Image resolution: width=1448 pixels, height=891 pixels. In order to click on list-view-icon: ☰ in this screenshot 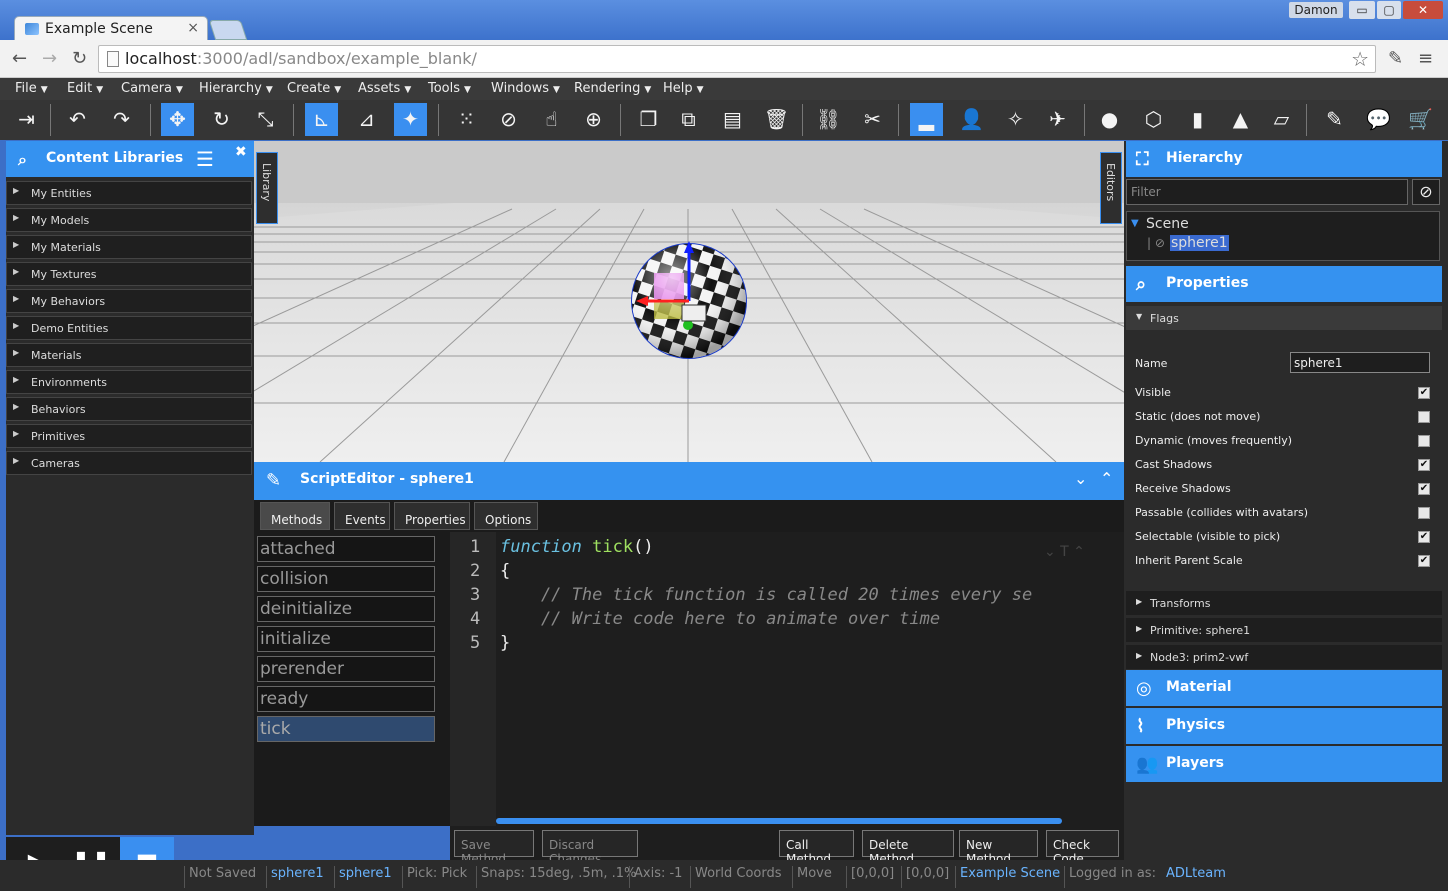, I will do `click(205, 159)`.